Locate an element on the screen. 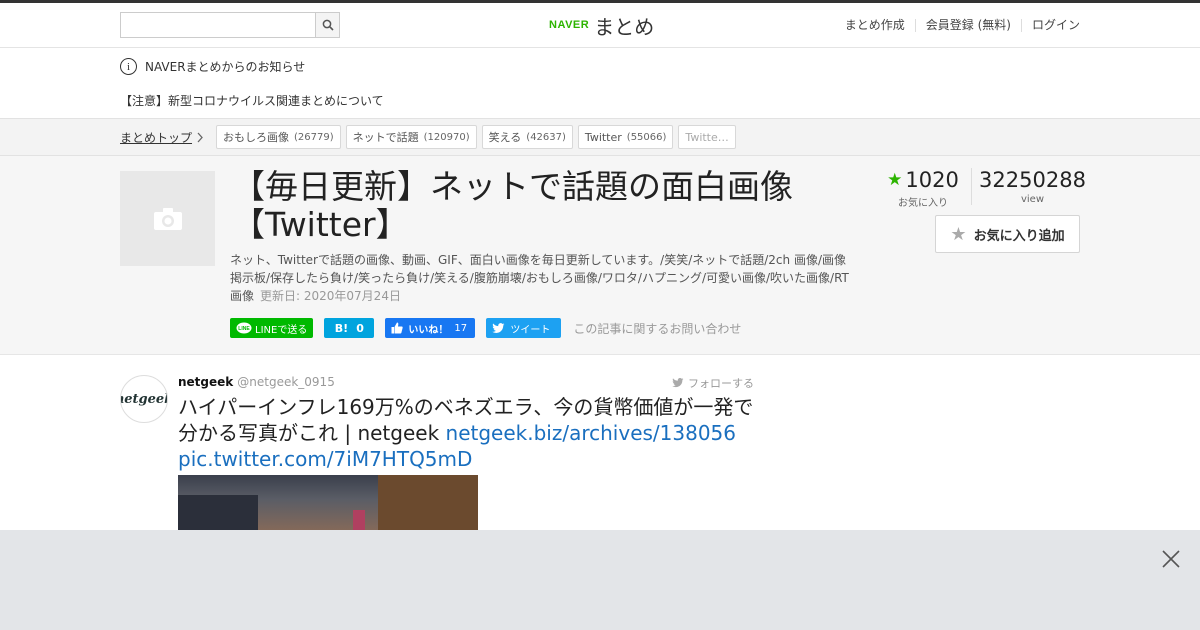 Image resolution: width=1200 pixels, height=630 pixels. tweet-label: ツイート is located at coordinates (530, 330).